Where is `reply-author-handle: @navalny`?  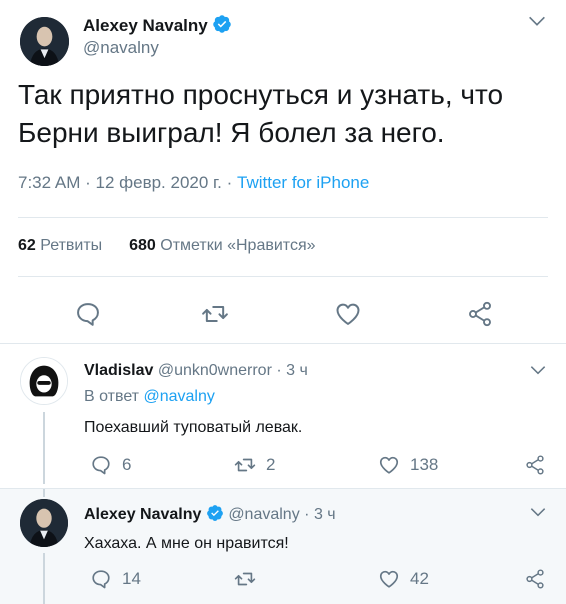
reply-author-handle: @navalny is located at coordinates (263, 514).